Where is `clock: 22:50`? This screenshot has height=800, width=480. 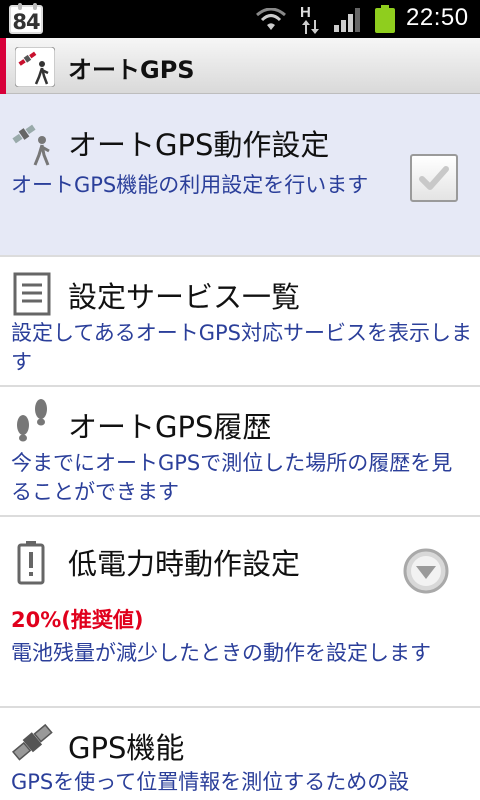
clock: 22:50 is located at coordinates (437, 17).